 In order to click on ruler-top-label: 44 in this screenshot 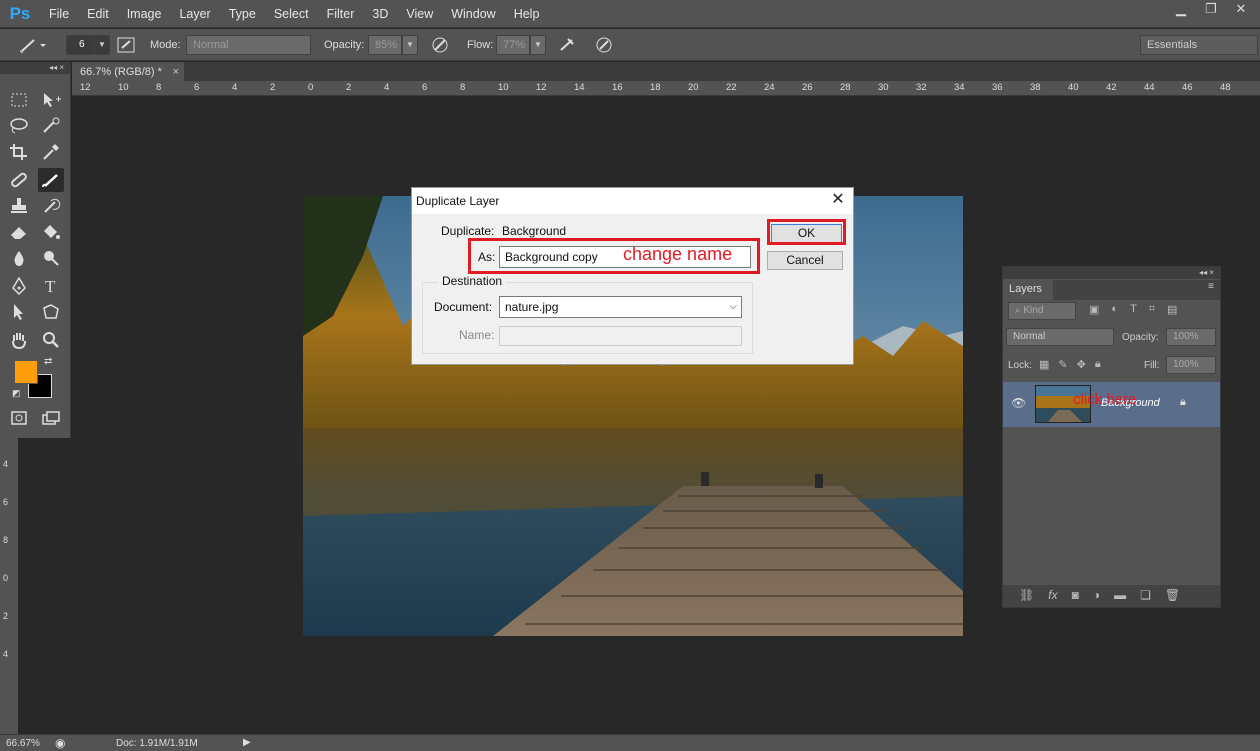, I will do `click(1149, 87)`.